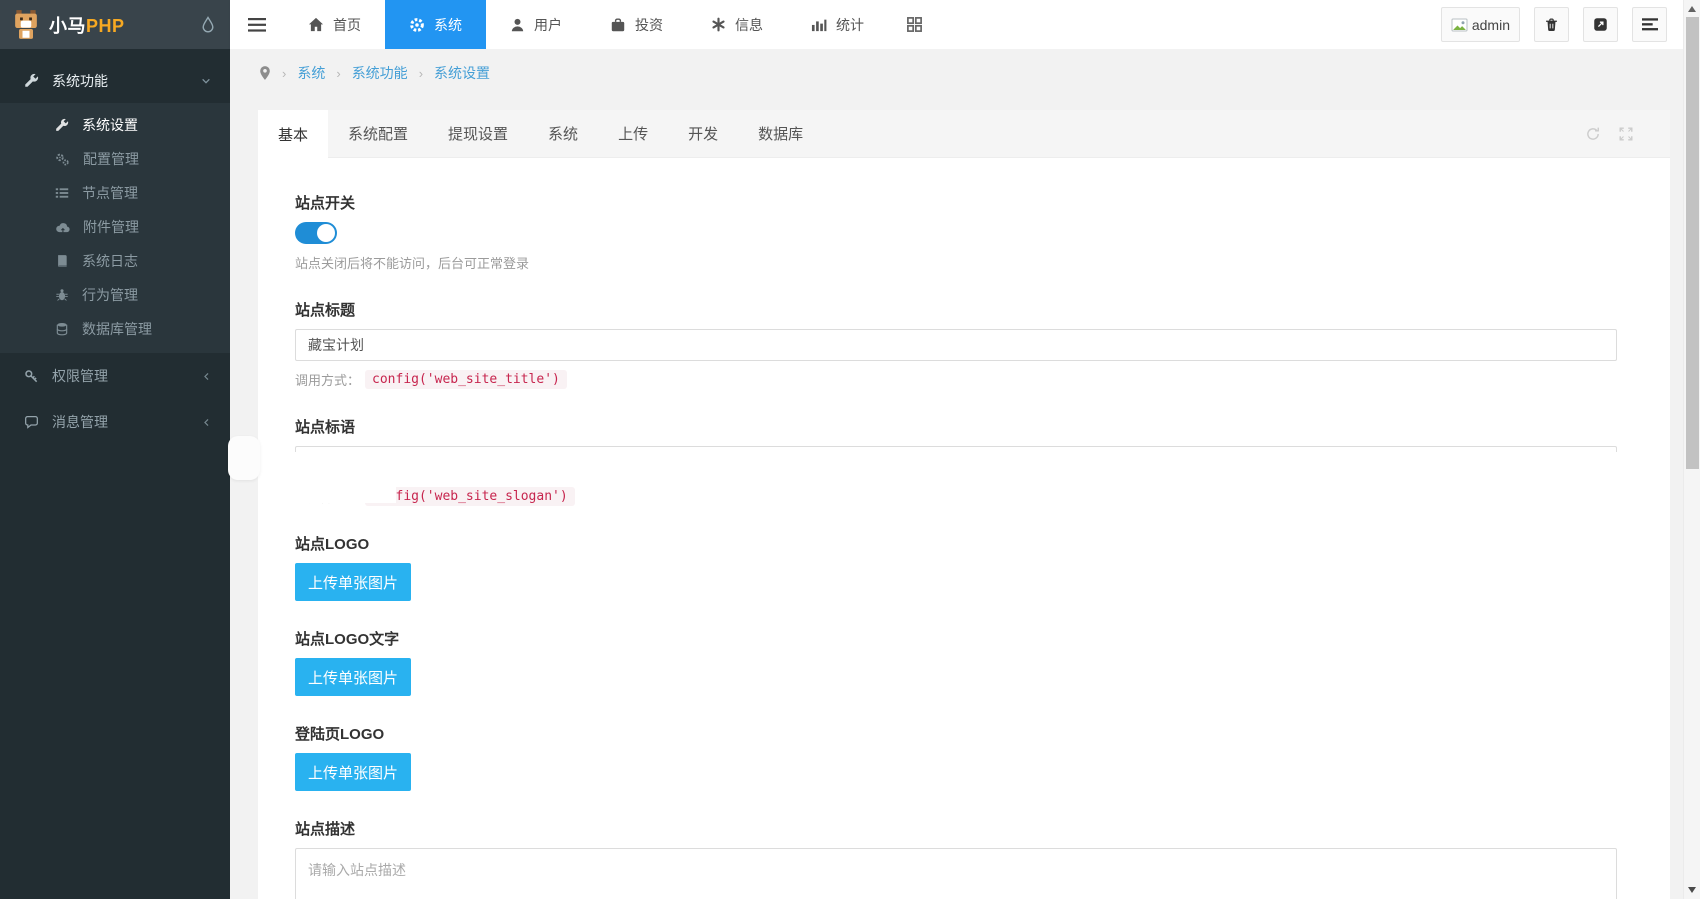  What do you see at coordinates (115, 159) in the screenshot?
I see `sidebar-item-config-management: 配置管理` at bounding box center [115, 159].